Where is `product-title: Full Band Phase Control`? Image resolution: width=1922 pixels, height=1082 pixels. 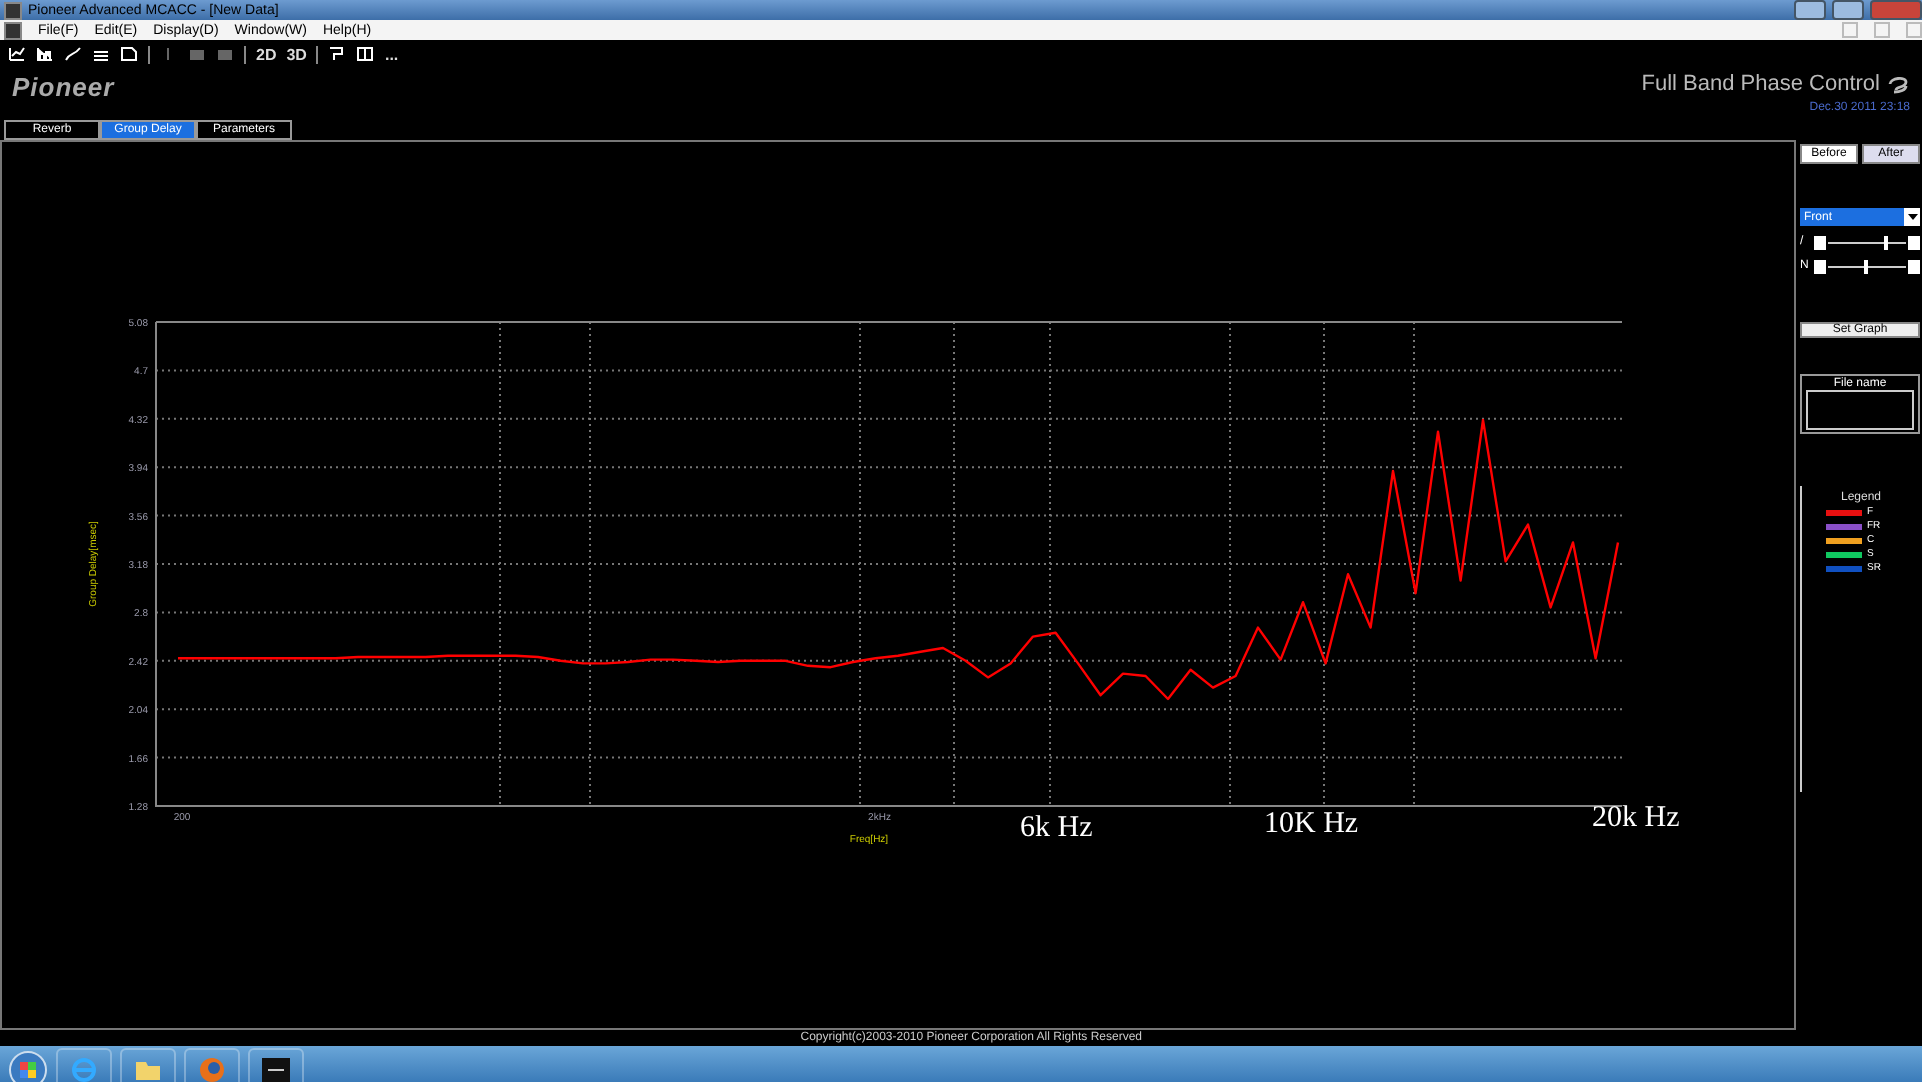 product-title: Full Band Phase Control is located at coordinates (1760, 84).